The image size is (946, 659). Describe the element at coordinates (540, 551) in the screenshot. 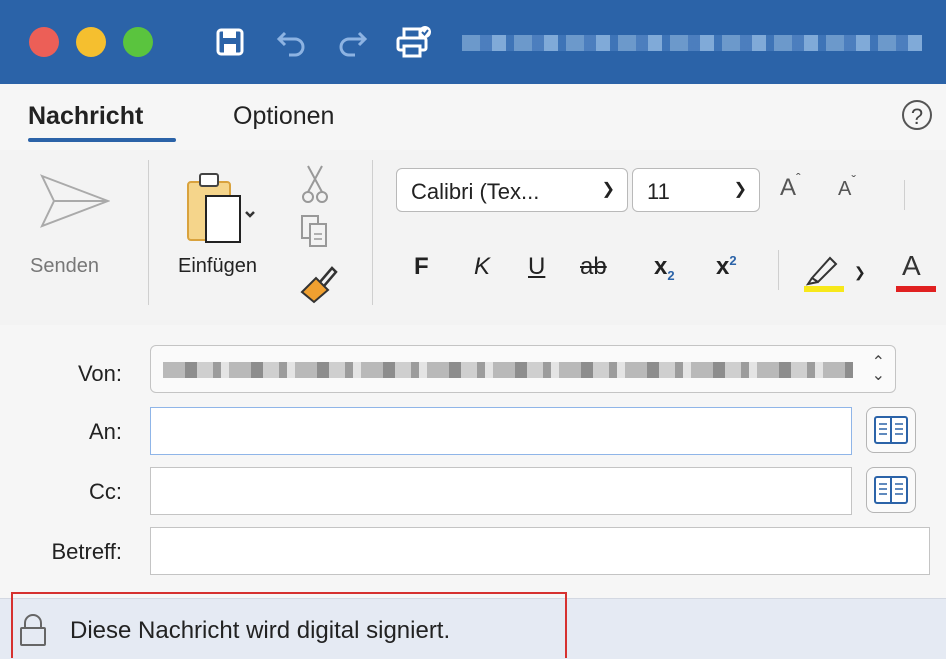

I see `subject-field` at that location.